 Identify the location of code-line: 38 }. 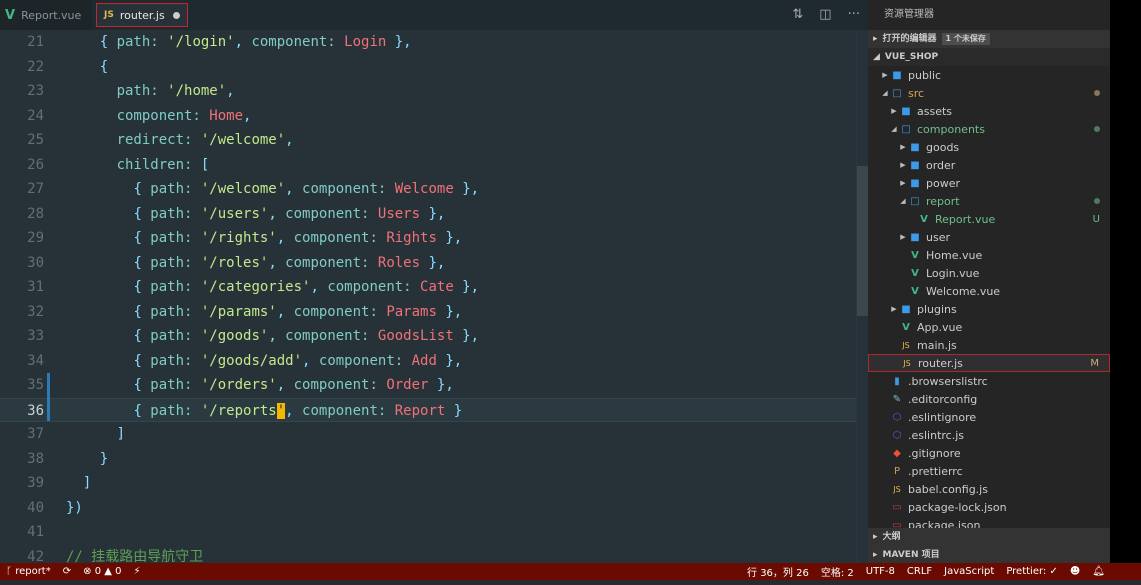
(428, 459).